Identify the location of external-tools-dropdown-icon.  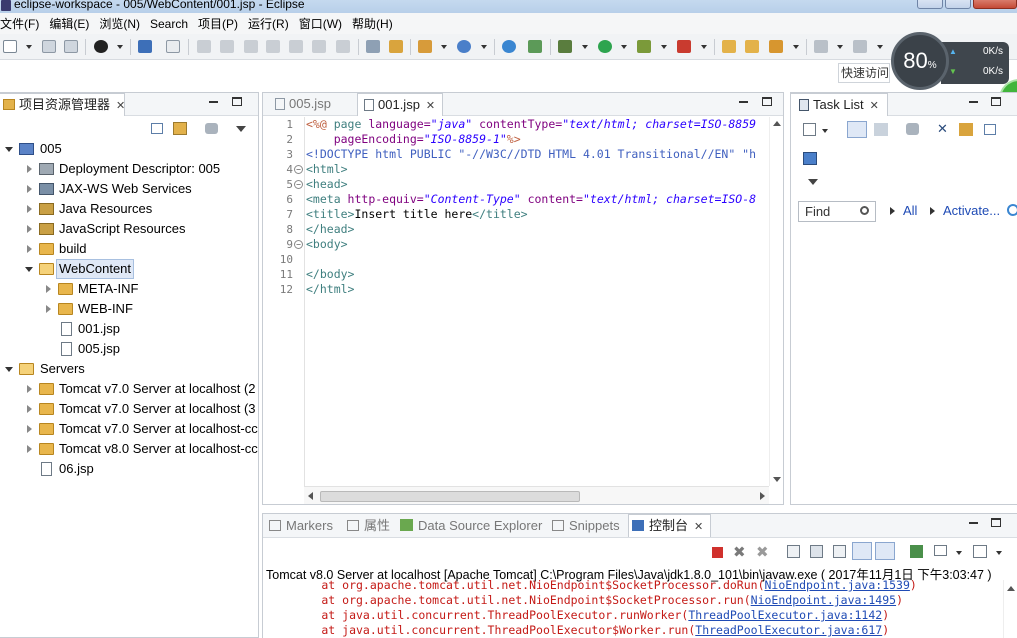
(704, 47).